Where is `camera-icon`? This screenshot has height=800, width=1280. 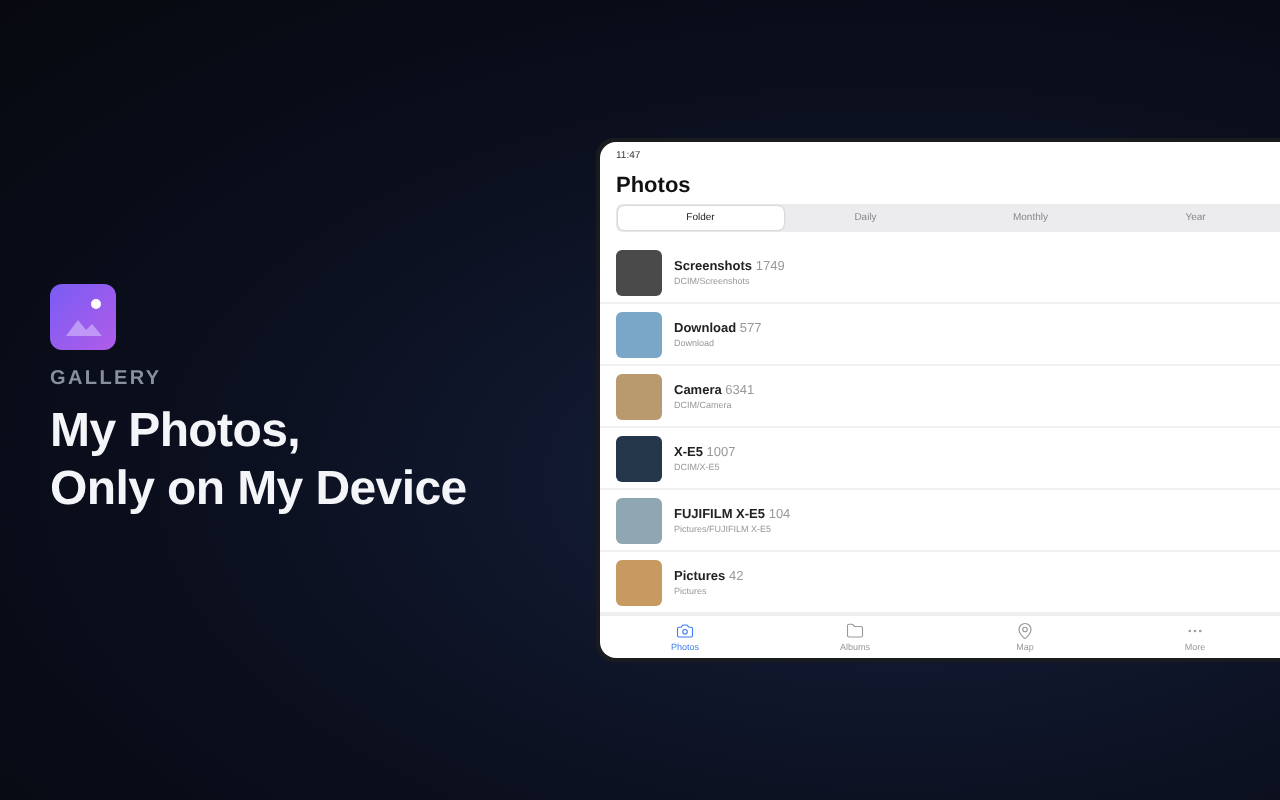 camera-icon is located at coordinates (685, 631).